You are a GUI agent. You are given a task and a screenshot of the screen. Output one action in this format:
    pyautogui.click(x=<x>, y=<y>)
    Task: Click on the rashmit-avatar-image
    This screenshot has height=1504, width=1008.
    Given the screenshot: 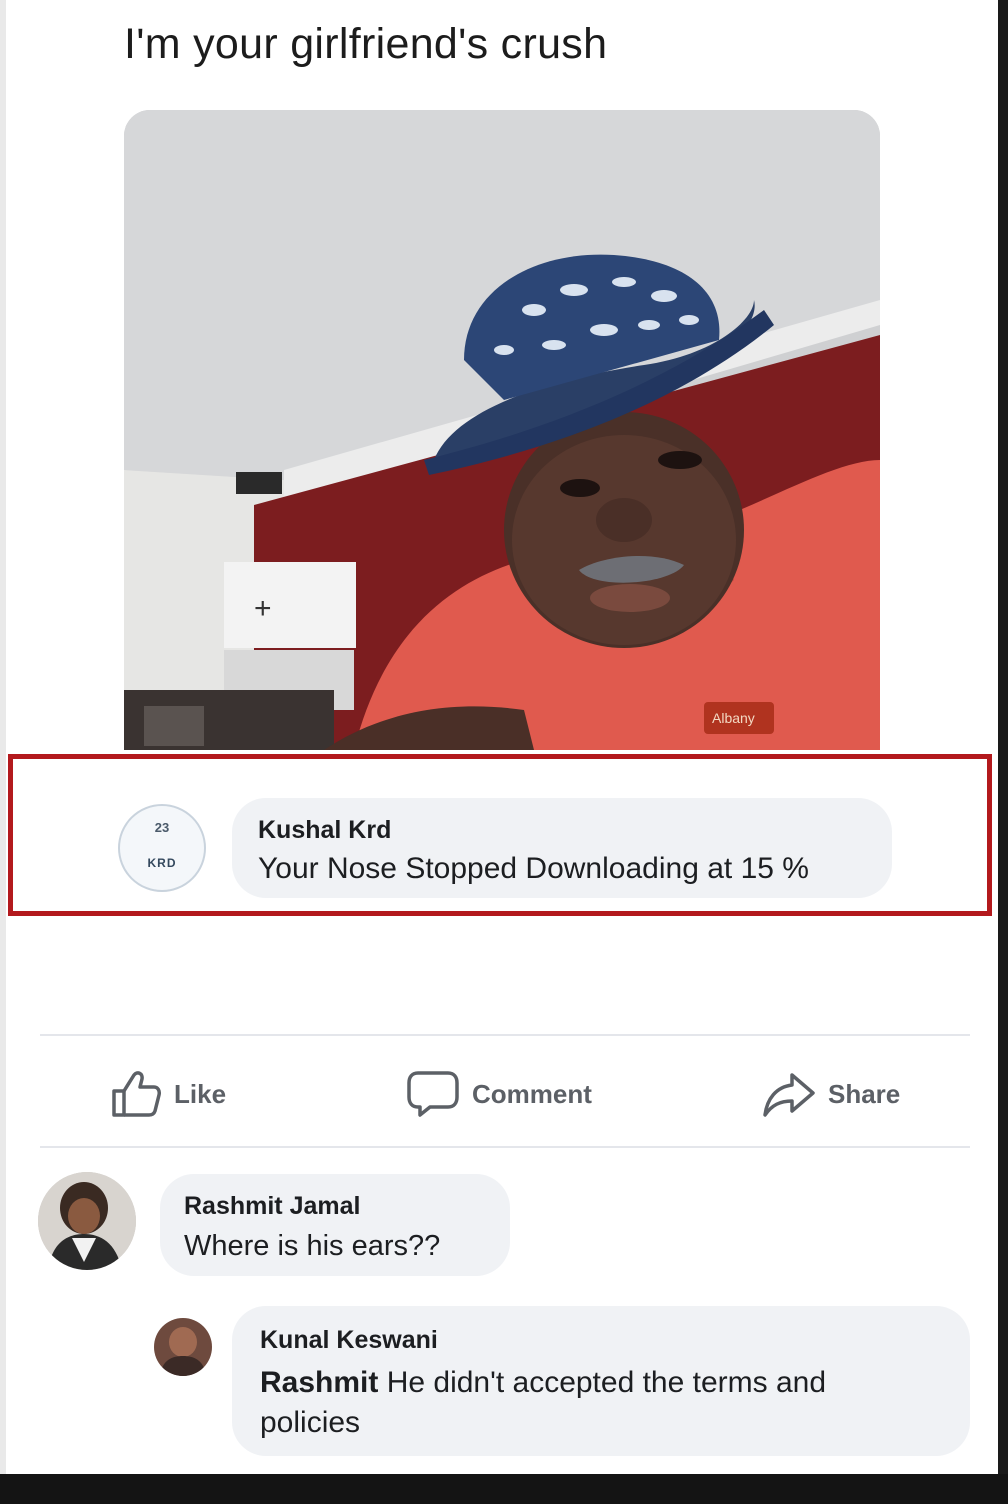 What is the action you would take?
    pyautogui.click(x=87, y=1221)
    